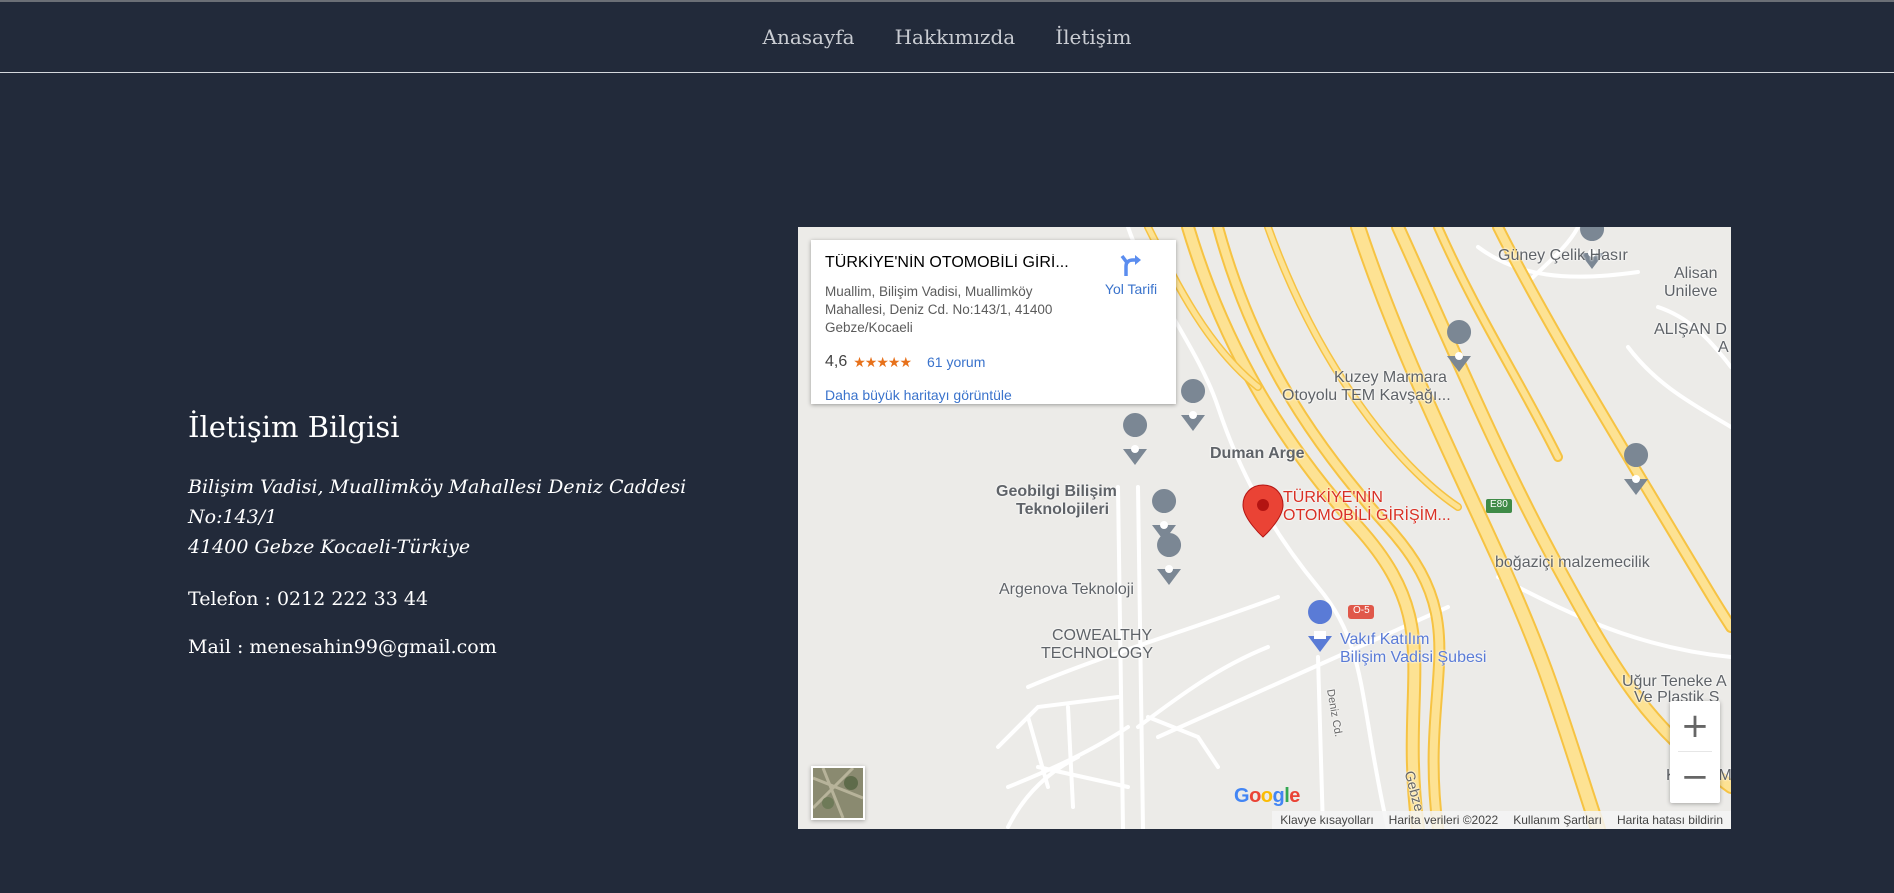  I want to click on label-vakif-2: Bilişim Vadisi Şubesi, so click(1413, 657).